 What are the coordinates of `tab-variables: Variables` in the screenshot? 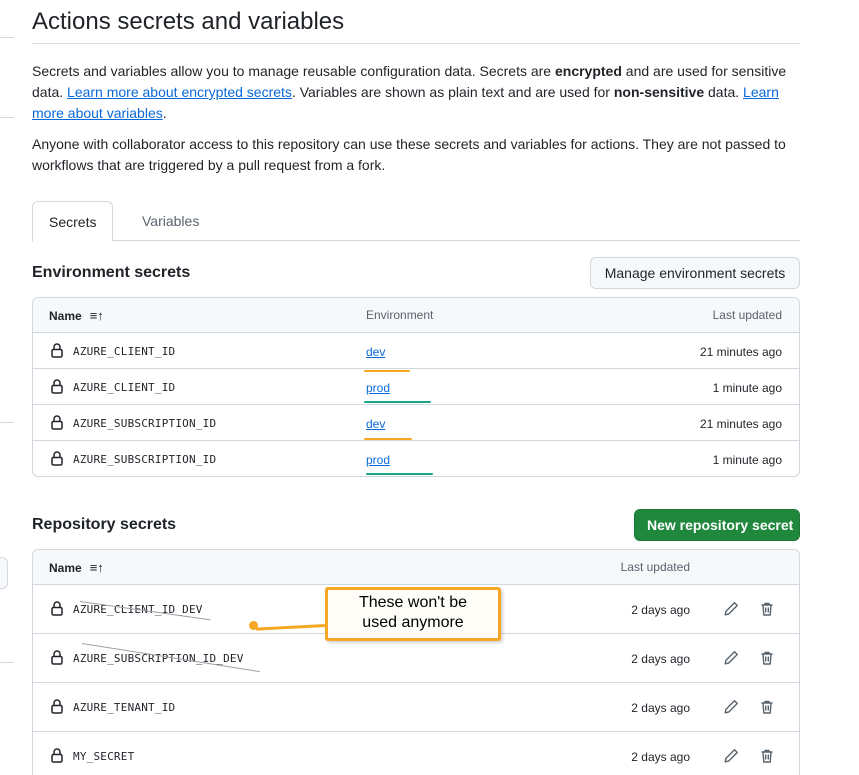 It's located at (170, 221).